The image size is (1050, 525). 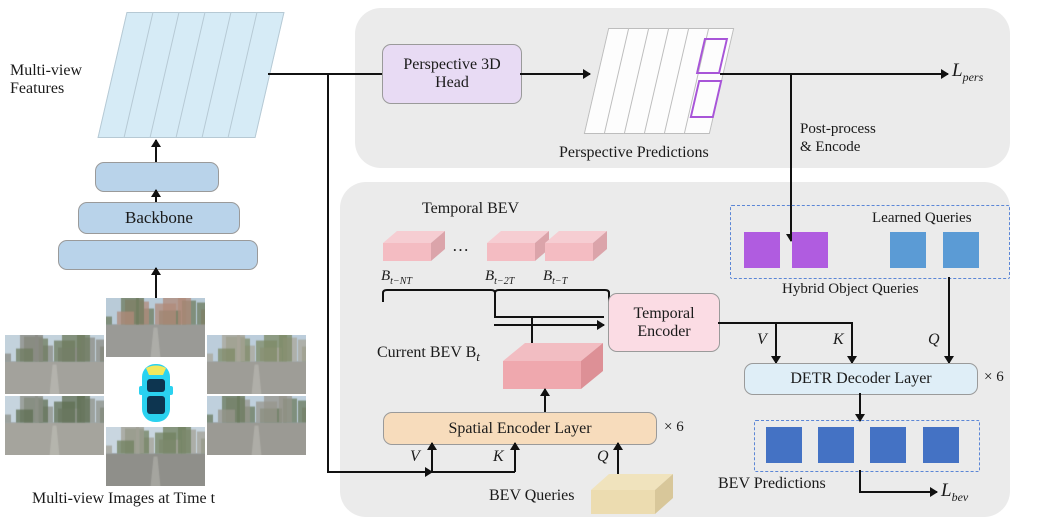 What do you see at coordinates (776, 342) in the screenshot?
I see `arrow-encoder-v` at bounding box center [776, 342].